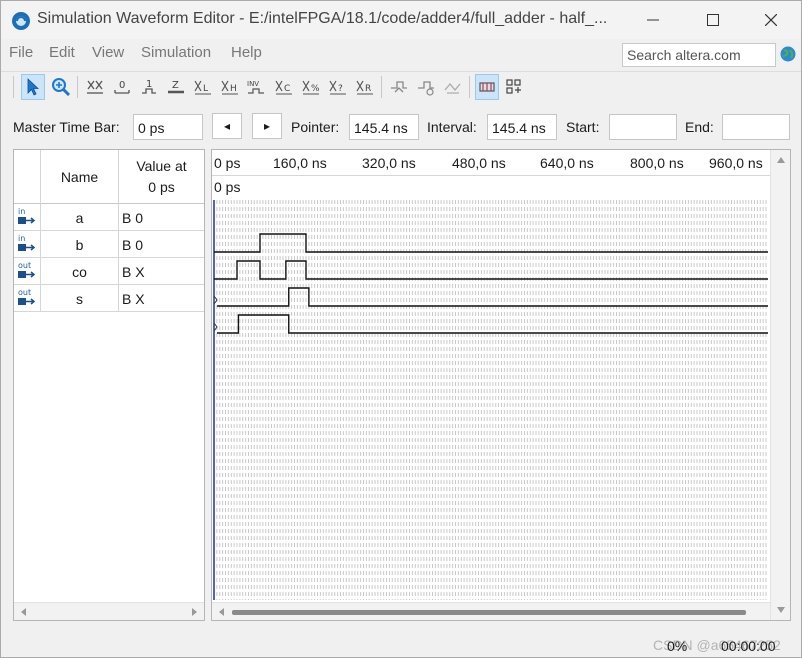  I want to click on svg-text: C, so click(287, 89).